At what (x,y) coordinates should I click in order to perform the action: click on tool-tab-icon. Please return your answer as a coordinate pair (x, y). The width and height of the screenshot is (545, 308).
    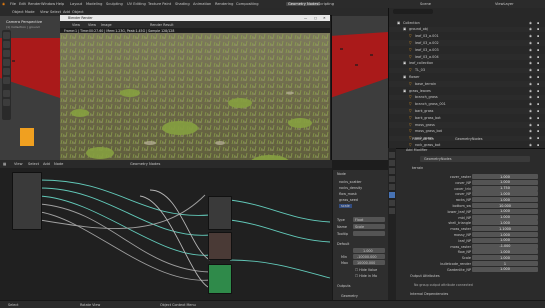
    Looking at the image, I should click on (392, 155).